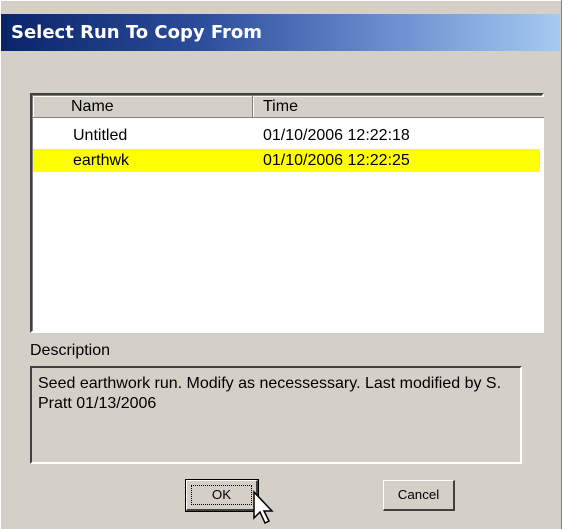 The height and width of the screenshot is (529, 571). What do you see at coordinates (100, 135) in the screenshot?
I see `row-name-cell: Untitled` at bounding box center [100, 135].